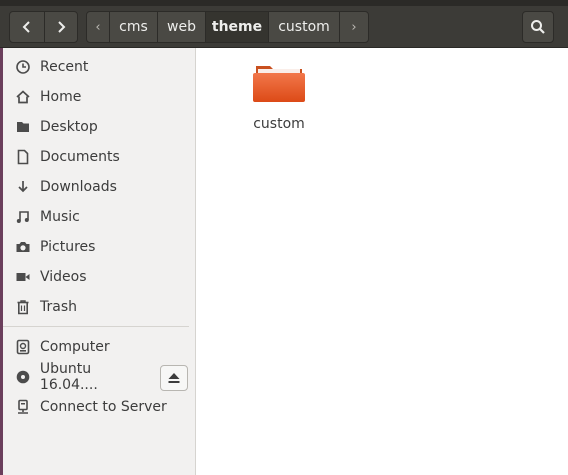 This screenshot has height=475, width=568. What do you see at coordinates (23, 187) in the screenshot?
I see `download-arrow-icon` at bounding box center [23, 187].